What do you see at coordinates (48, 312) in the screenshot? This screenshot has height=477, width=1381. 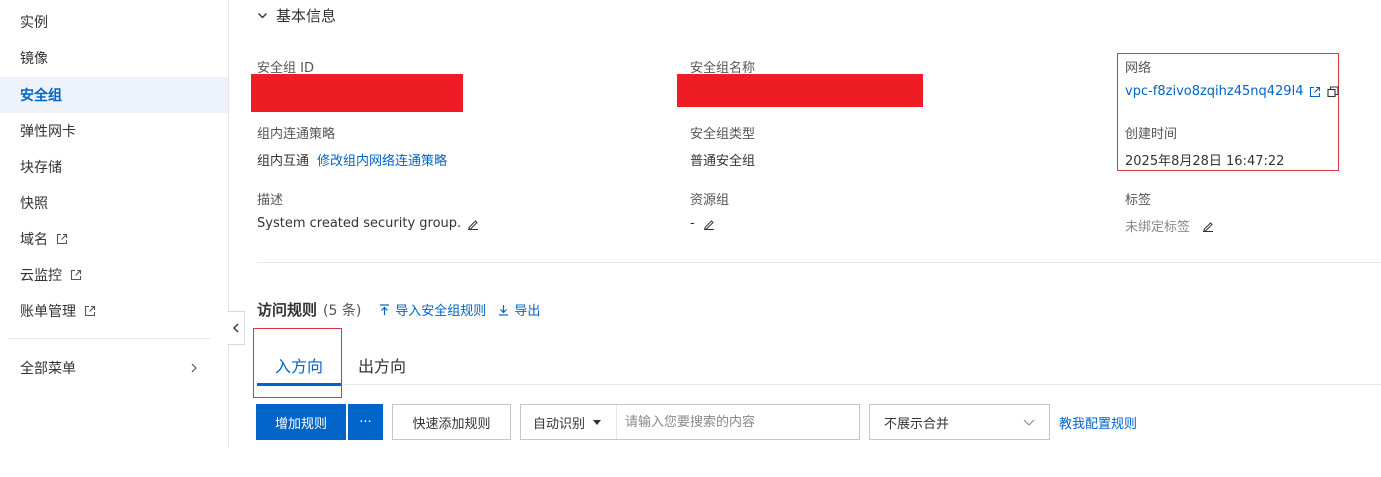 I see `sidebar-item-label: 账单管理` at bounding box center [48, 312].